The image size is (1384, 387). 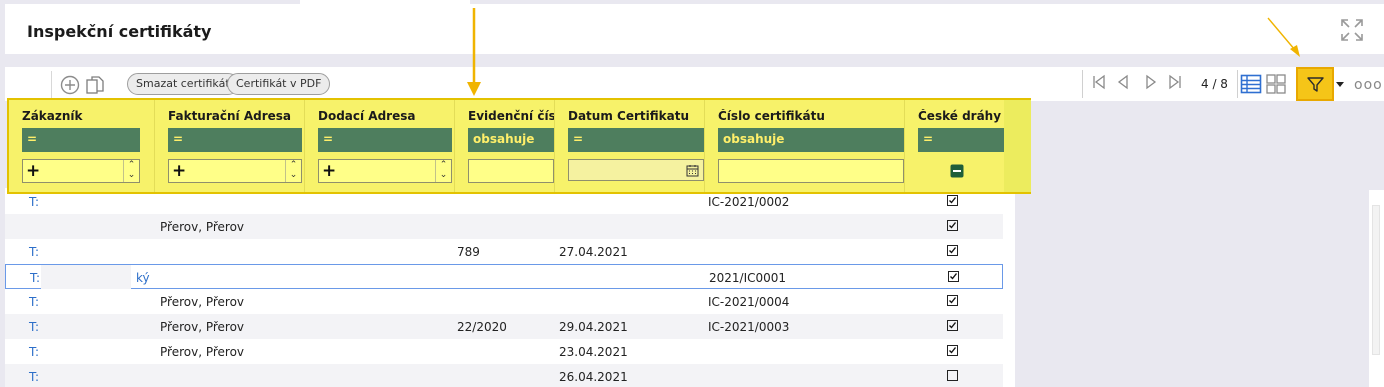 What do you see at coordinates (771, 116) in the screenshot?
I see `column-header: Číslo certifikátu` at bounding box center [771, 116].